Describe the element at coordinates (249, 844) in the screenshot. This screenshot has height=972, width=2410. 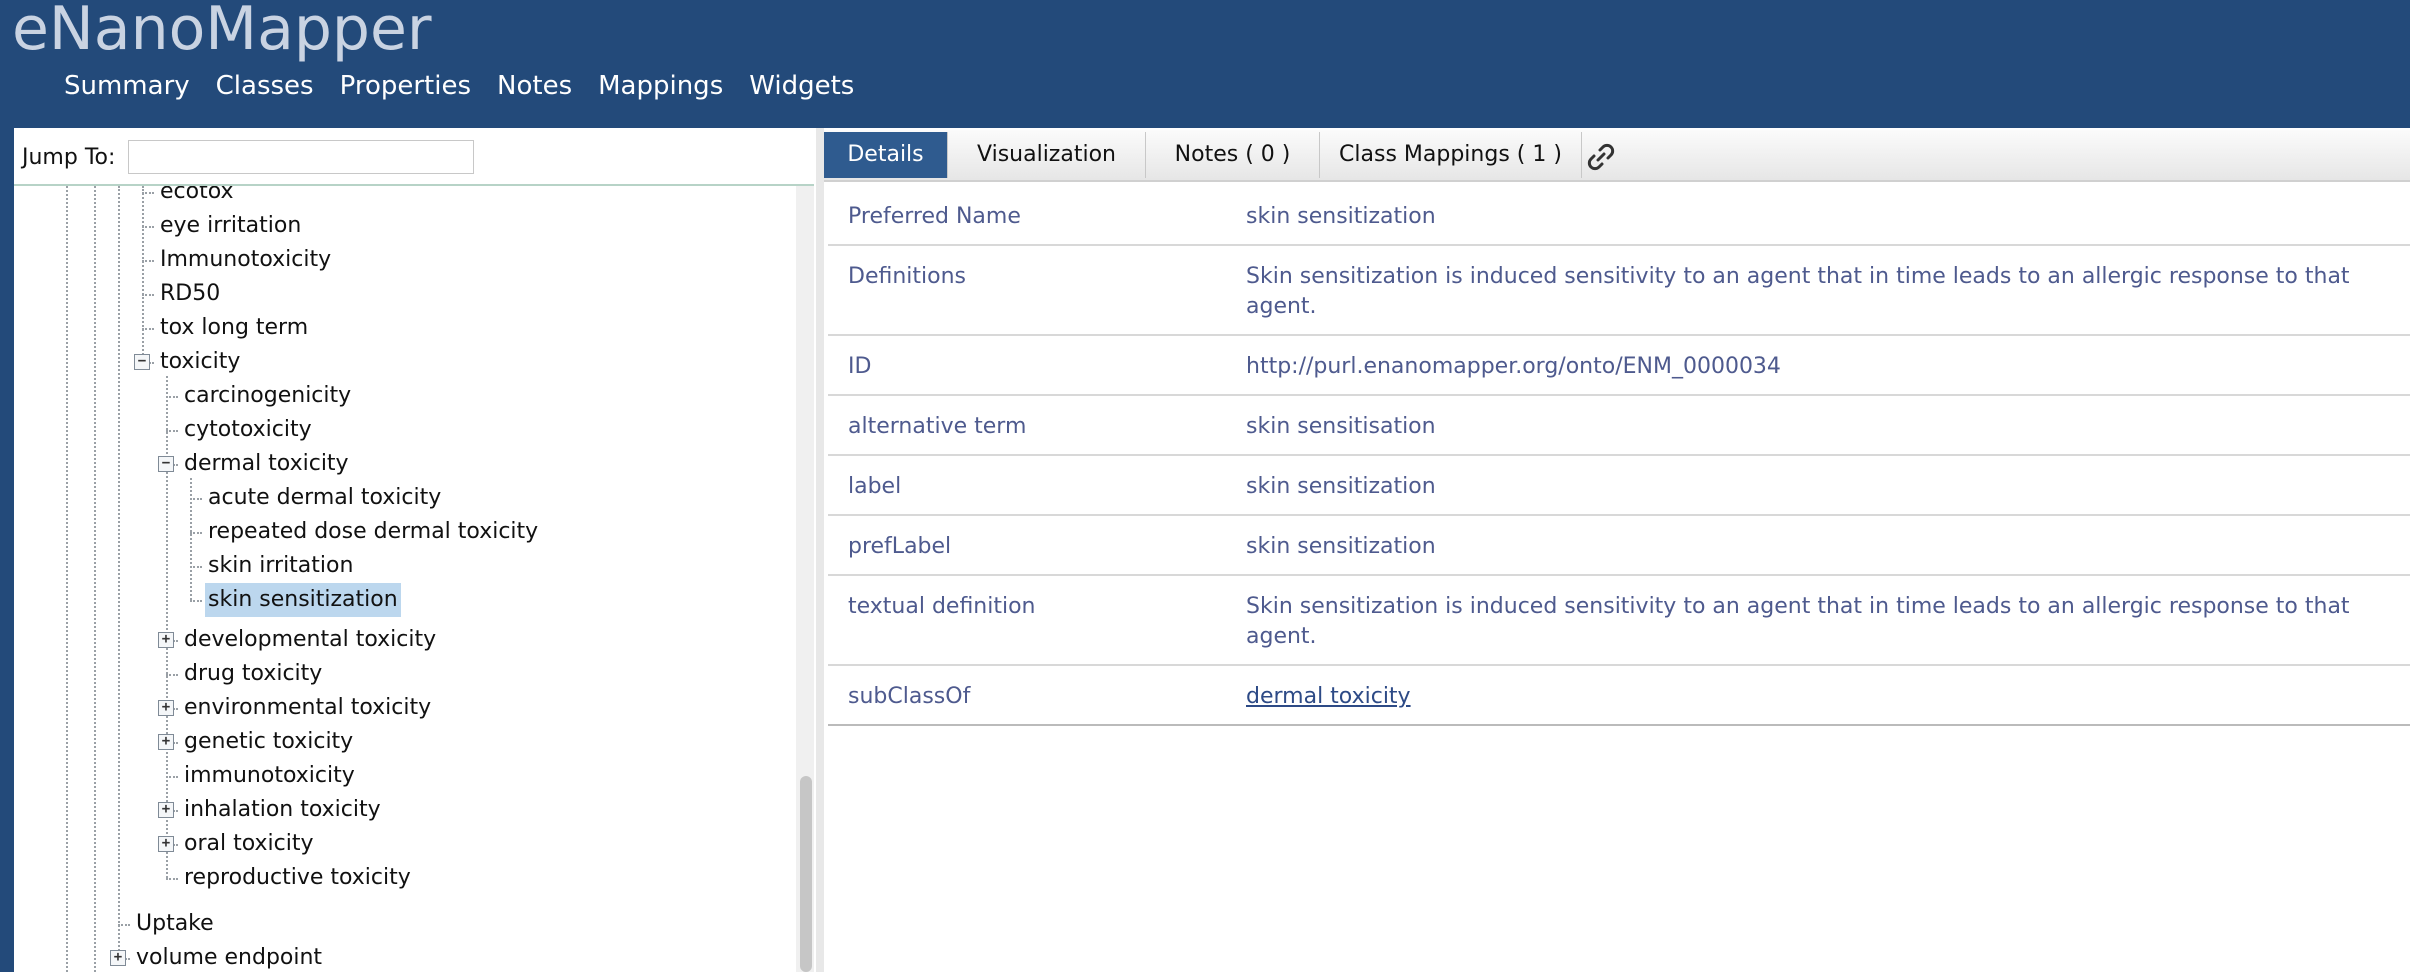
I see `tree-node: oral toxicity` at that location.